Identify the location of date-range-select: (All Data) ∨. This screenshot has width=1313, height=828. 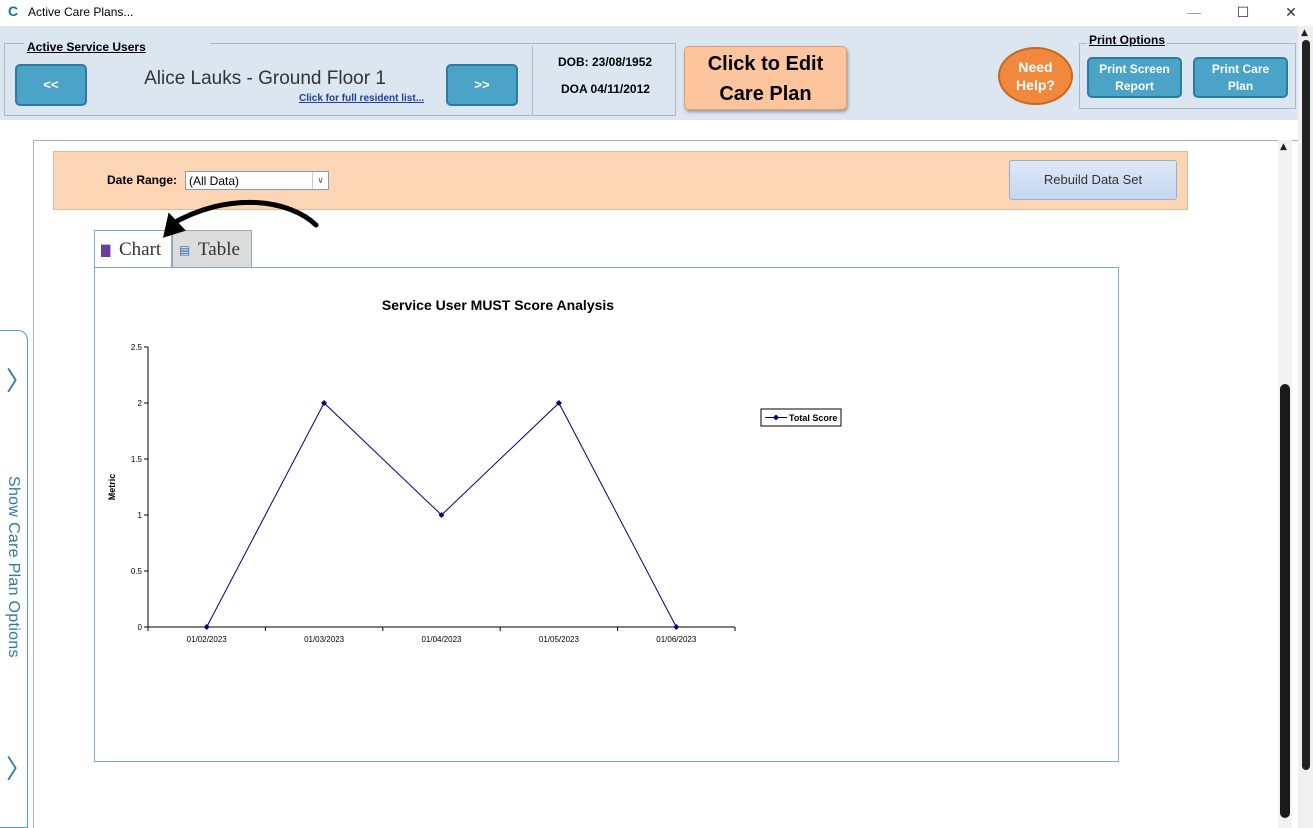
(257, 180).